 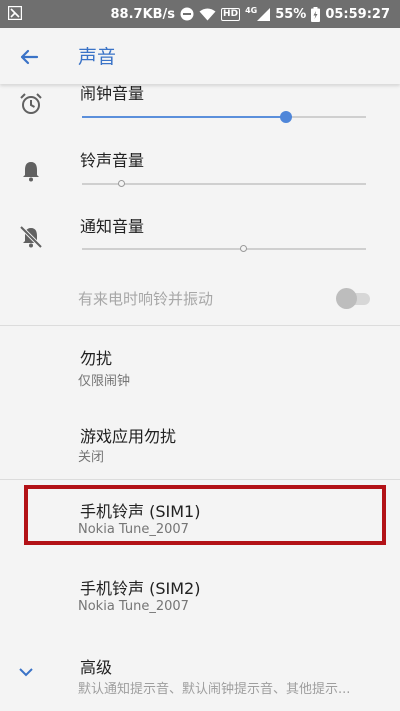 I want to click on status-bar: 88.7KB/s HD 4G 55% 05:59:27, so click(x=200, y=14).